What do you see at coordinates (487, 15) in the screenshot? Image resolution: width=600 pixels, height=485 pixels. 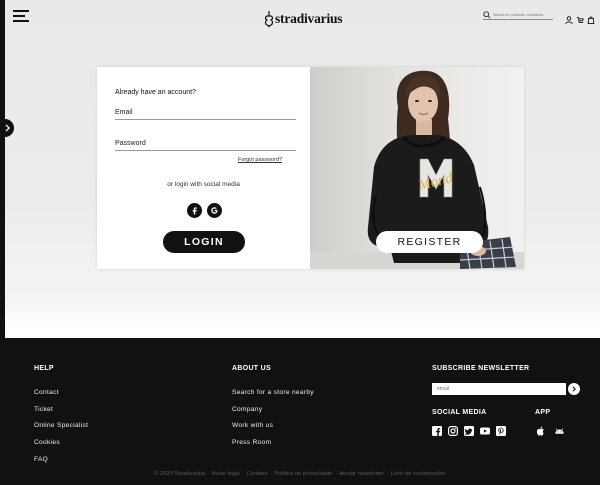 I see `search-icon` at bounding box center [487, 15].